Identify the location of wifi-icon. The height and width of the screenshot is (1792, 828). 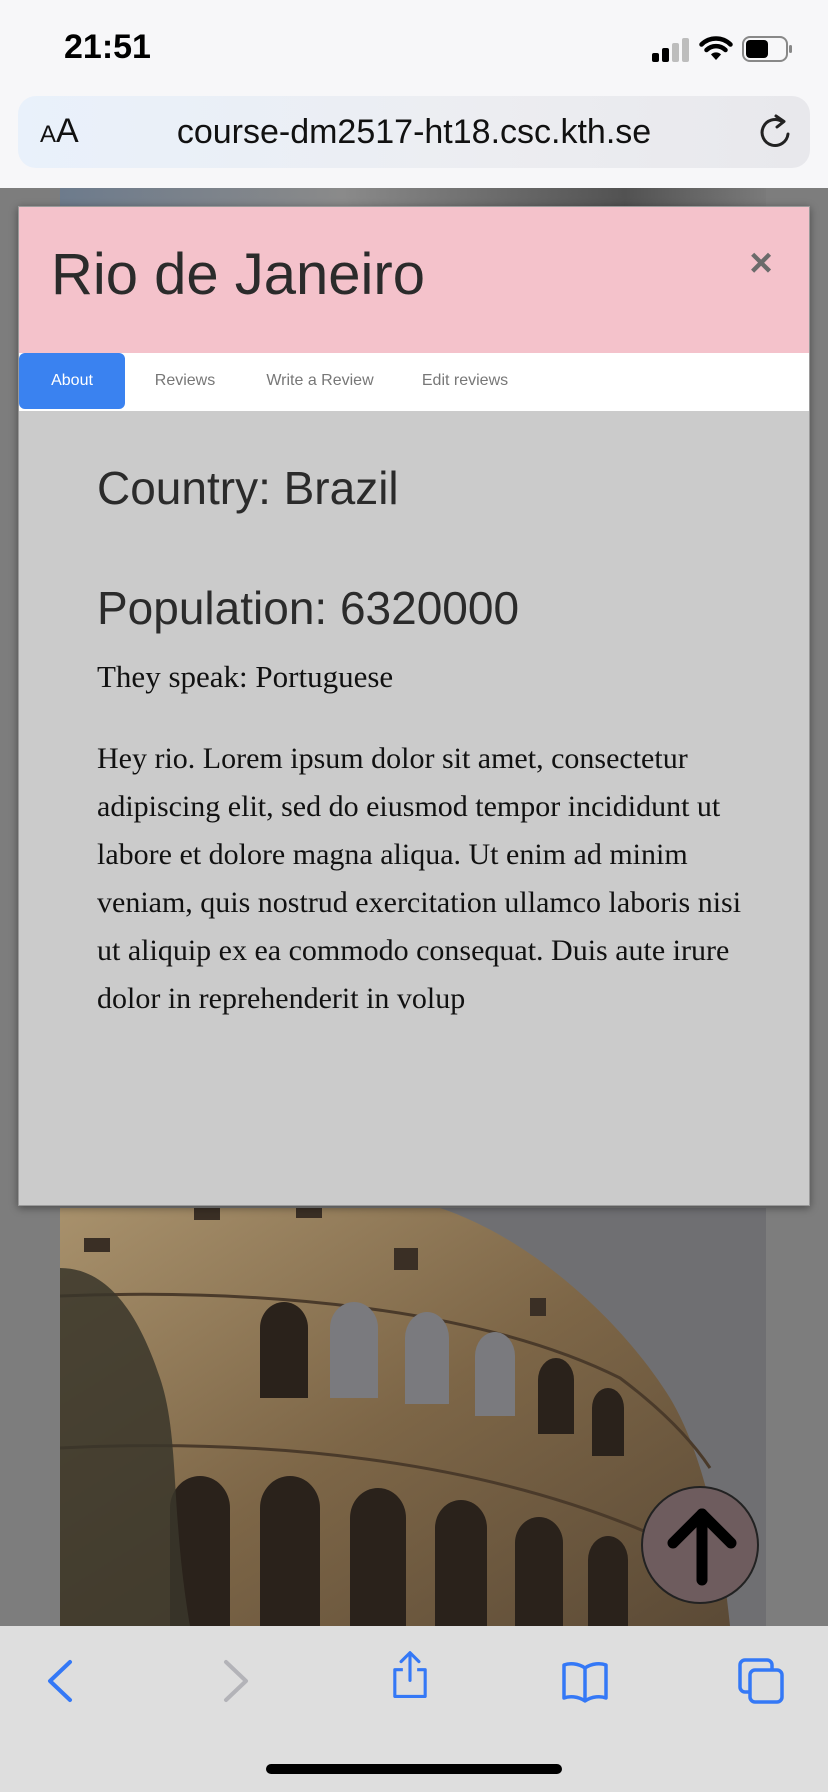
(716, 48).